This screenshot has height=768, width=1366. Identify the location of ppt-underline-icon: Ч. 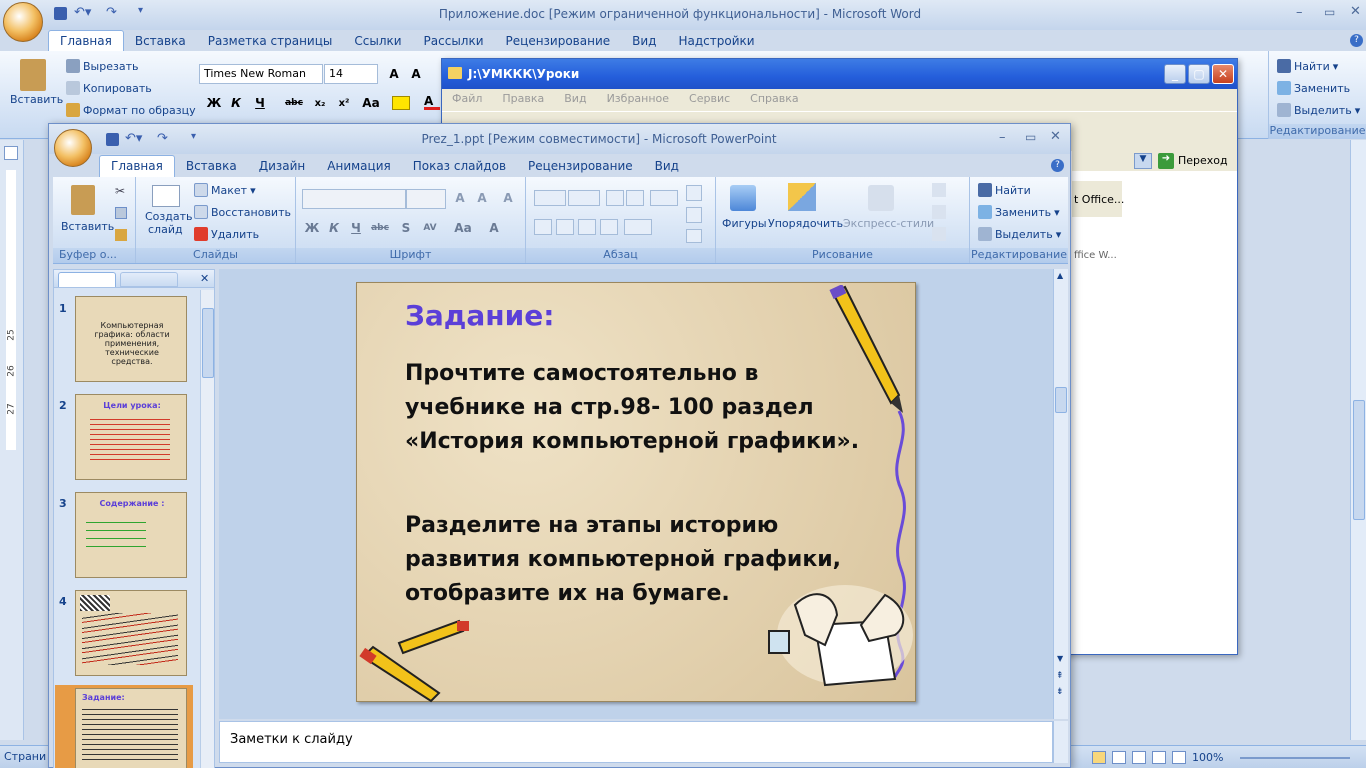
(356, 228).